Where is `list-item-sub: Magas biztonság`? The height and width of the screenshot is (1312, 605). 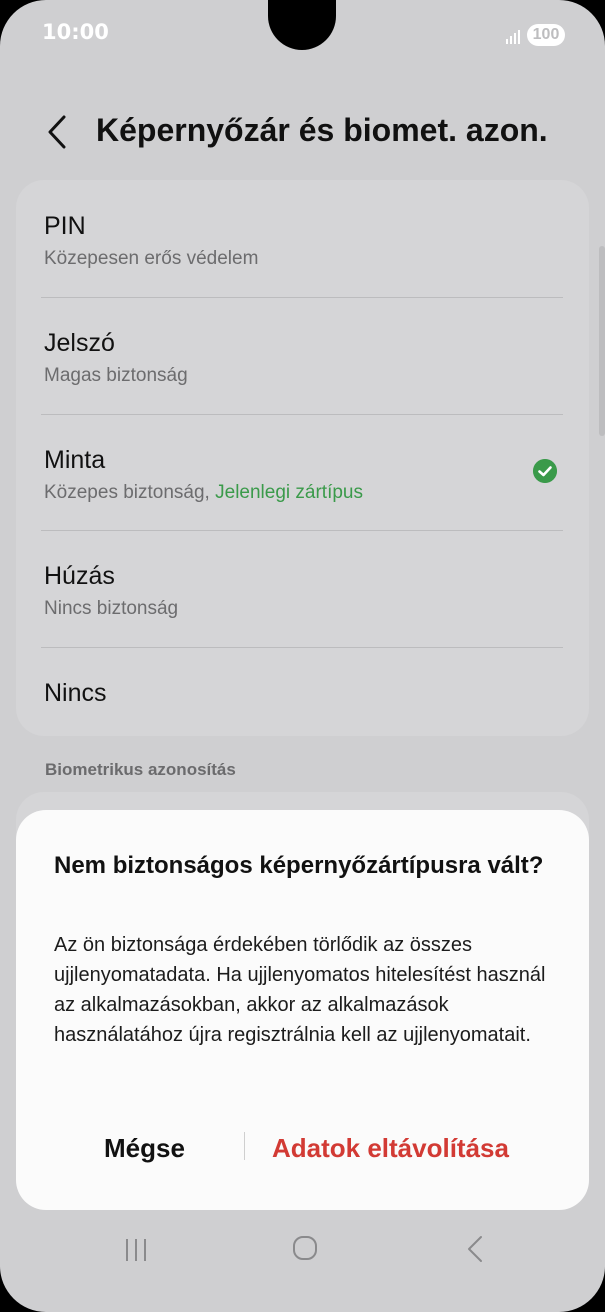
list-item-sub: Magas biztonság is located at coordinates (116, 375).